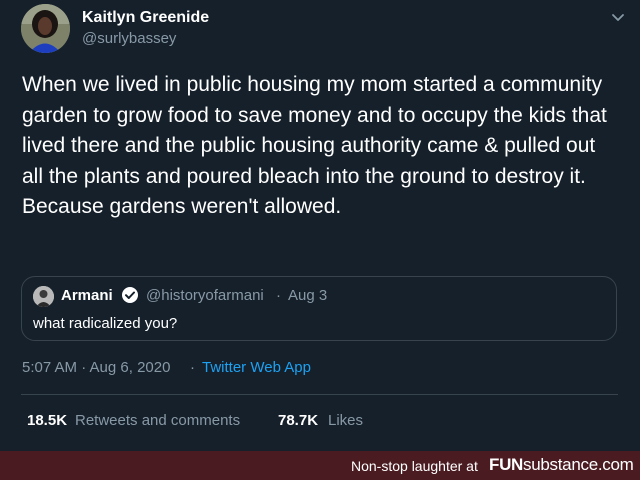  What do you see at coordinates (130, 295) in the screenshot?
I see `verified-badge-icon` at bounding box center [130, 295].